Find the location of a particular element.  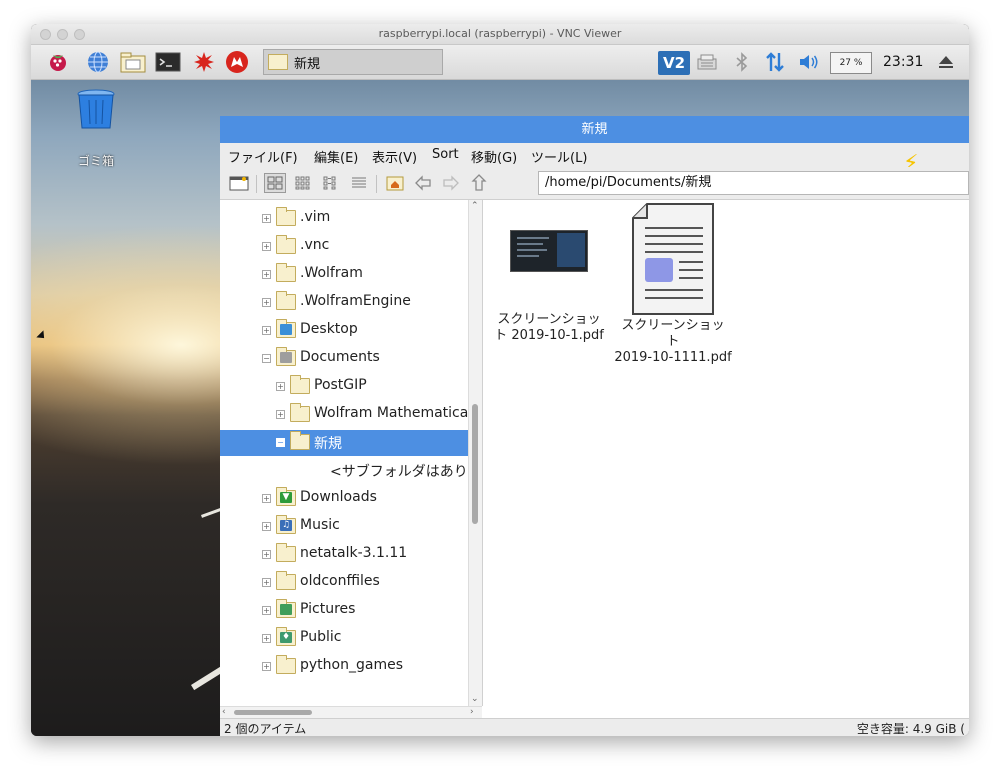

tree-item: + netatalk-3.1.11 is located at coordinates (344, 555).